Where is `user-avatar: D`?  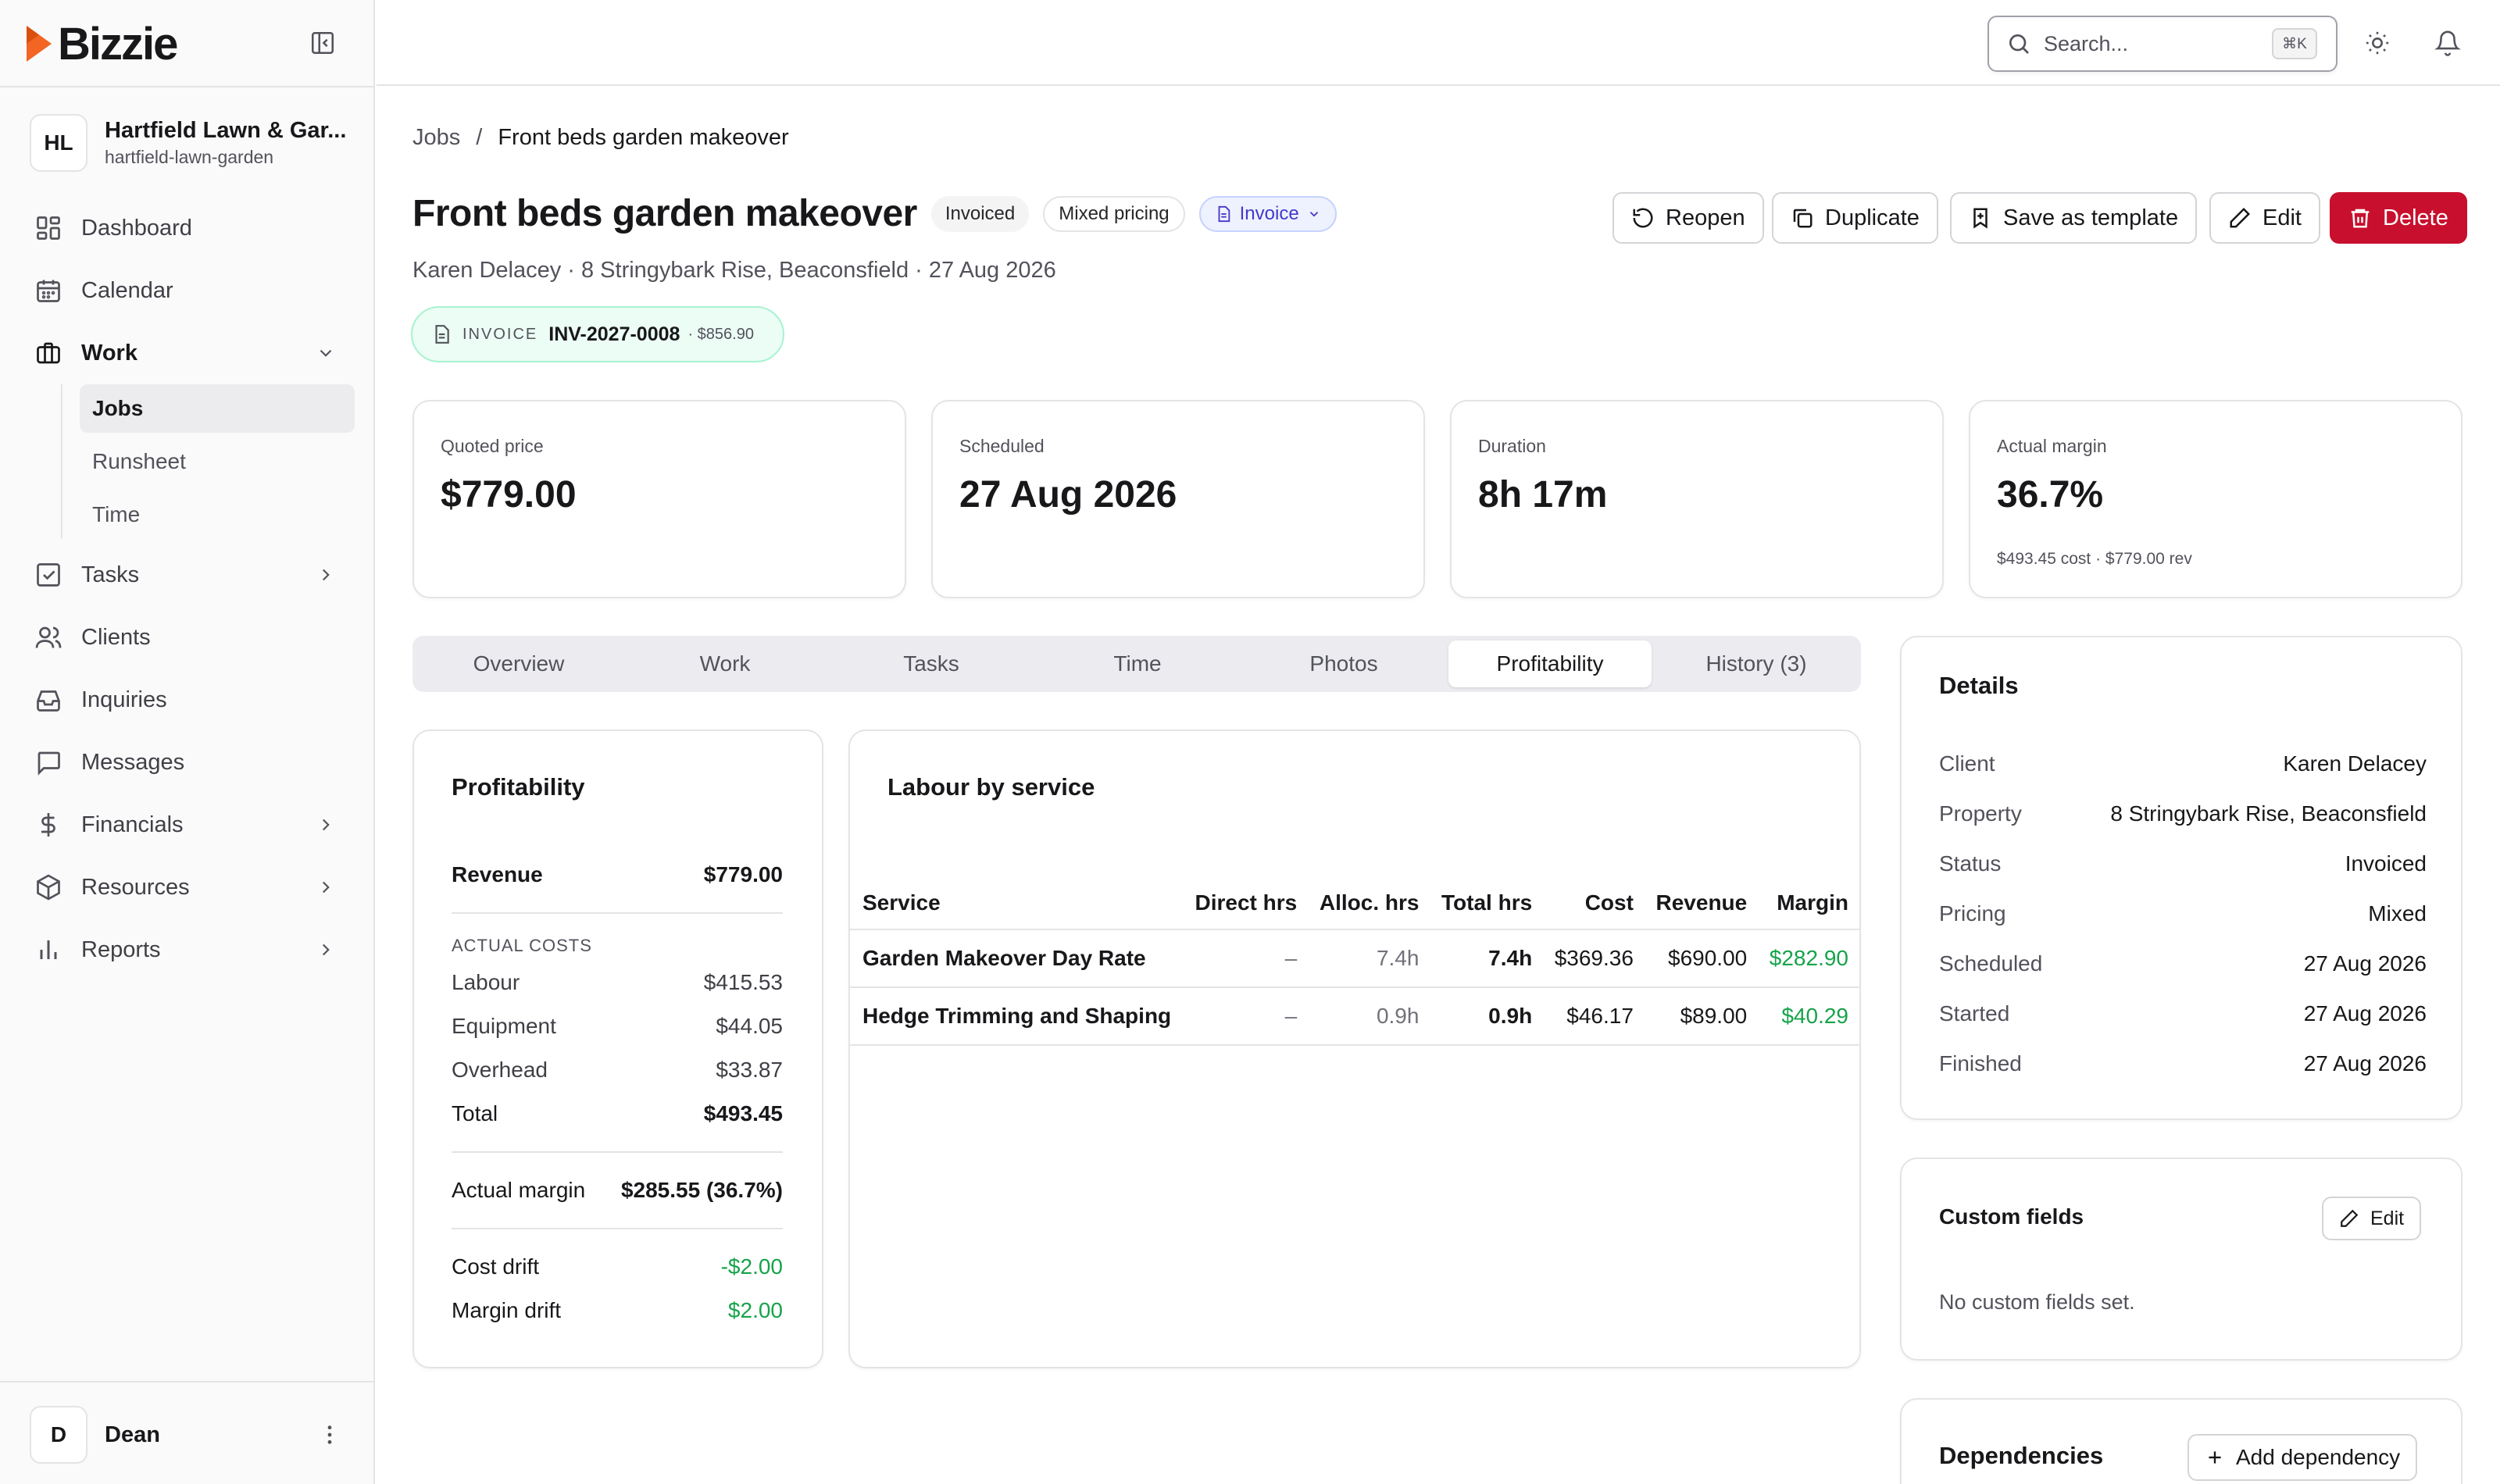 user-avatar: D is located at coordinates (59, 1435).